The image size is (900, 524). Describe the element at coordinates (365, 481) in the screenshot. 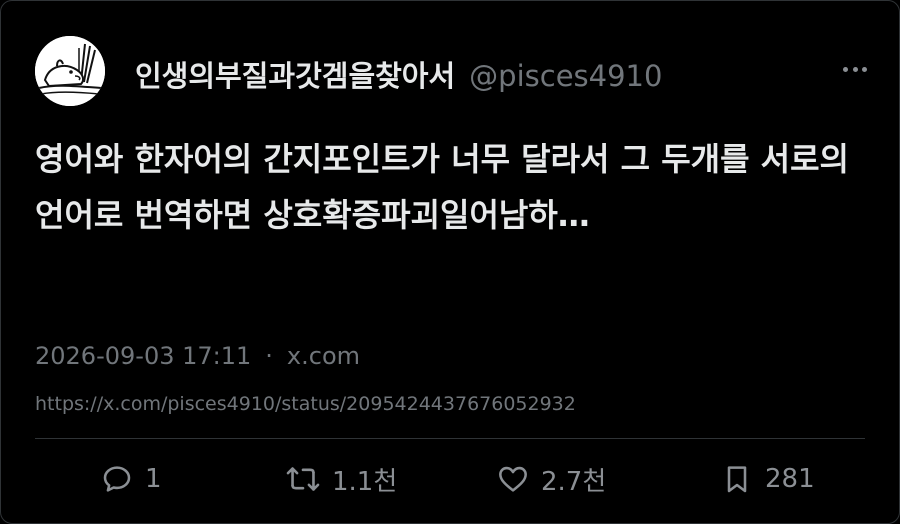

I see `retweet-count: 1.1천` at that location.